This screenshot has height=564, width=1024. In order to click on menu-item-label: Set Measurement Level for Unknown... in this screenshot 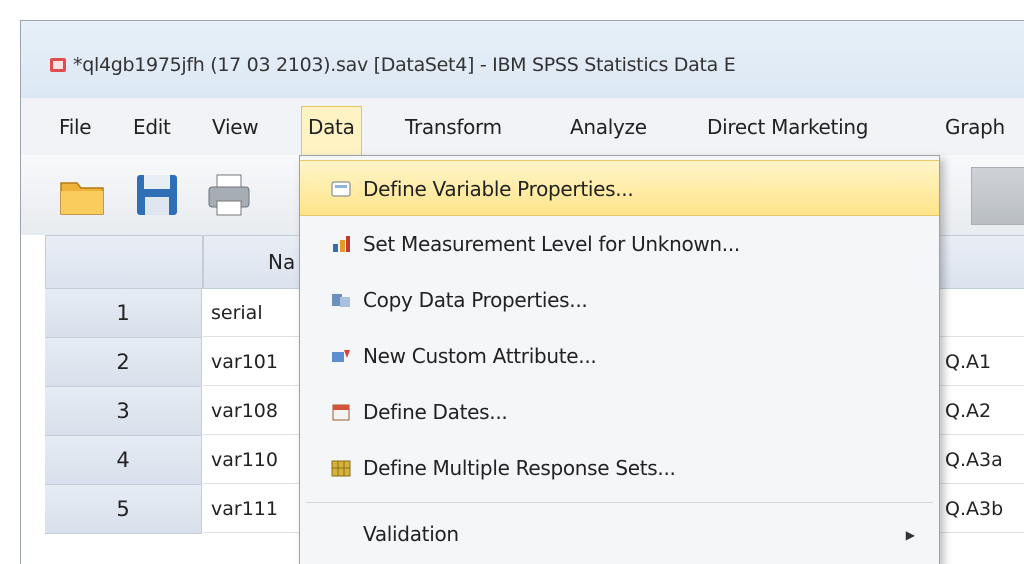, I will do `click(551, 244)`.